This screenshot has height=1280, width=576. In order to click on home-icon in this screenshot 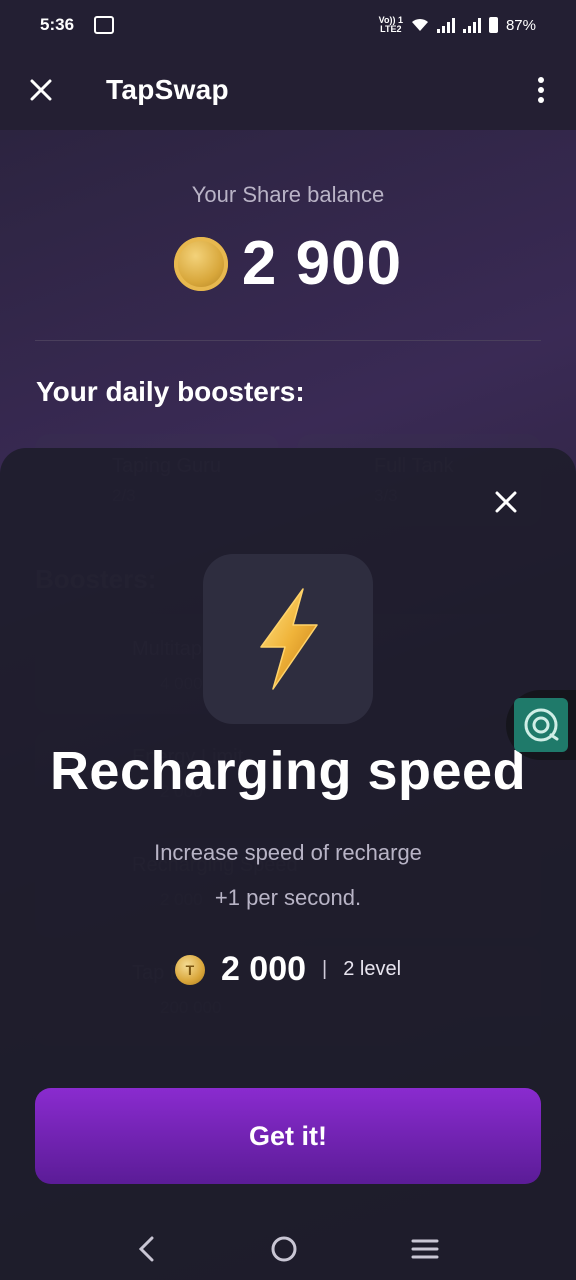, I will do `click(284, 1249)`.